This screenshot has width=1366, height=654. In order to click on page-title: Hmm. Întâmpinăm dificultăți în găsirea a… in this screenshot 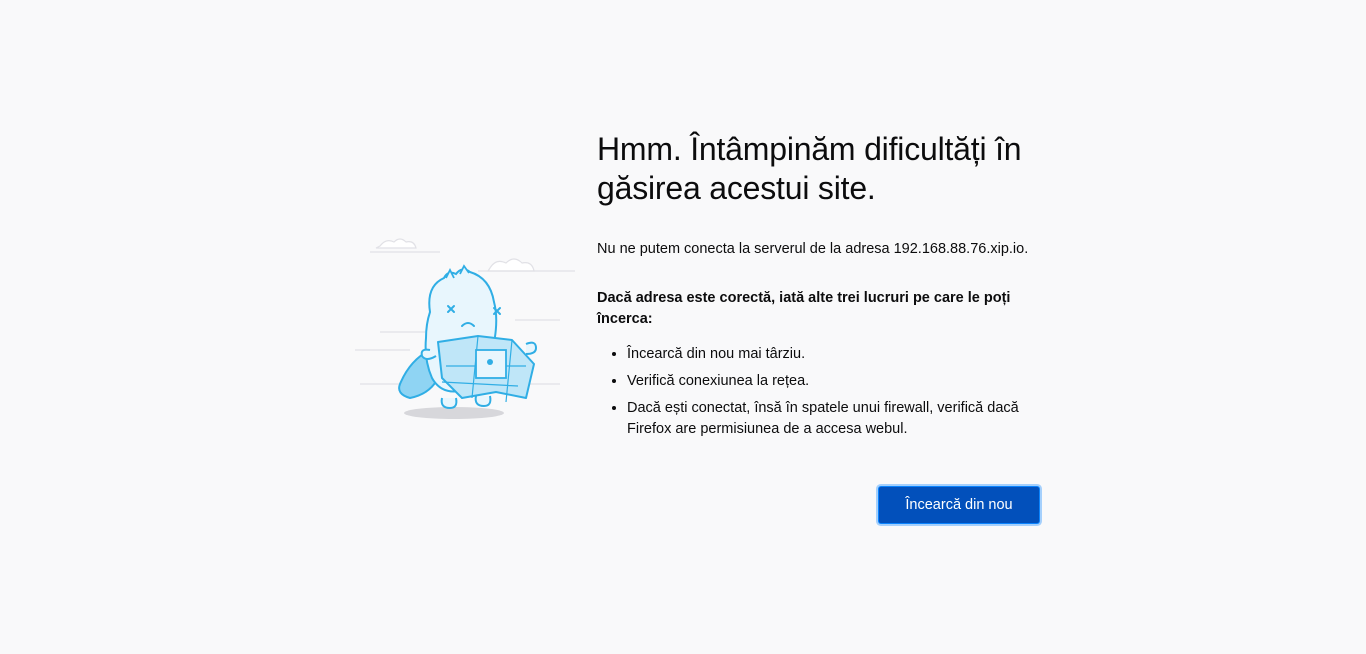, I will do `click(809, 168)`.